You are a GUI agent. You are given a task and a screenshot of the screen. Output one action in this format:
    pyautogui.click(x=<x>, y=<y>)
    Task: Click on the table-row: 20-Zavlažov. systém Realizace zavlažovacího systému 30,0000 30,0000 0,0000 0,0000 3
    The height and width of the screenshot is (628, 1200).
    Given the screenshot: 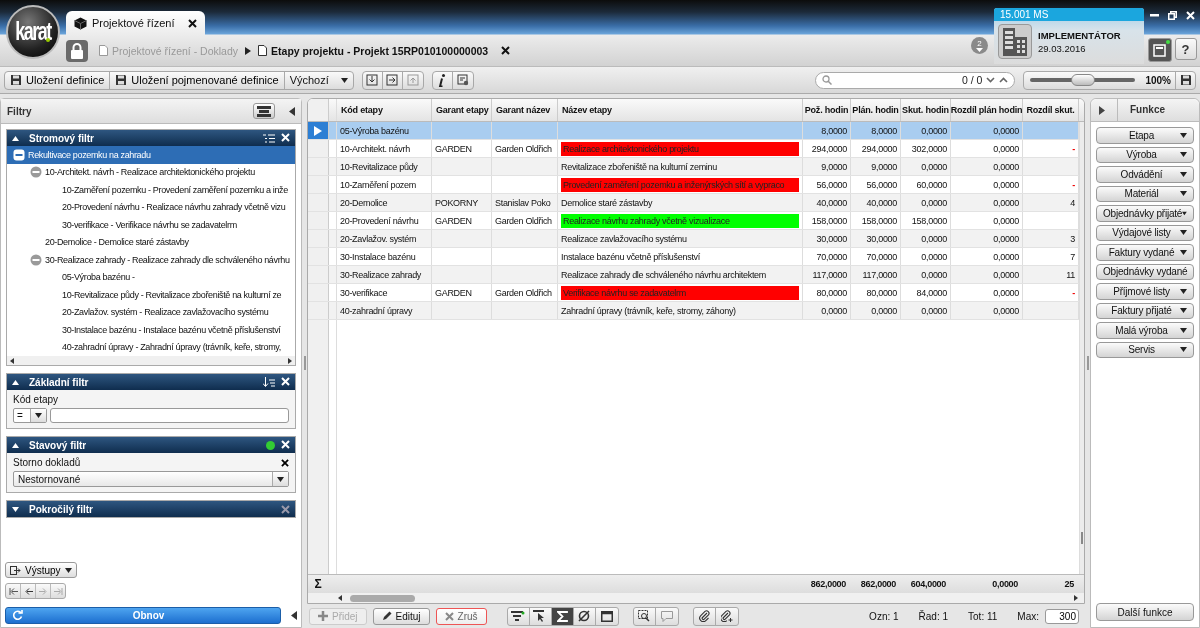 What is the action you would take?
    pyautogui.click(x=693, y=239)
    